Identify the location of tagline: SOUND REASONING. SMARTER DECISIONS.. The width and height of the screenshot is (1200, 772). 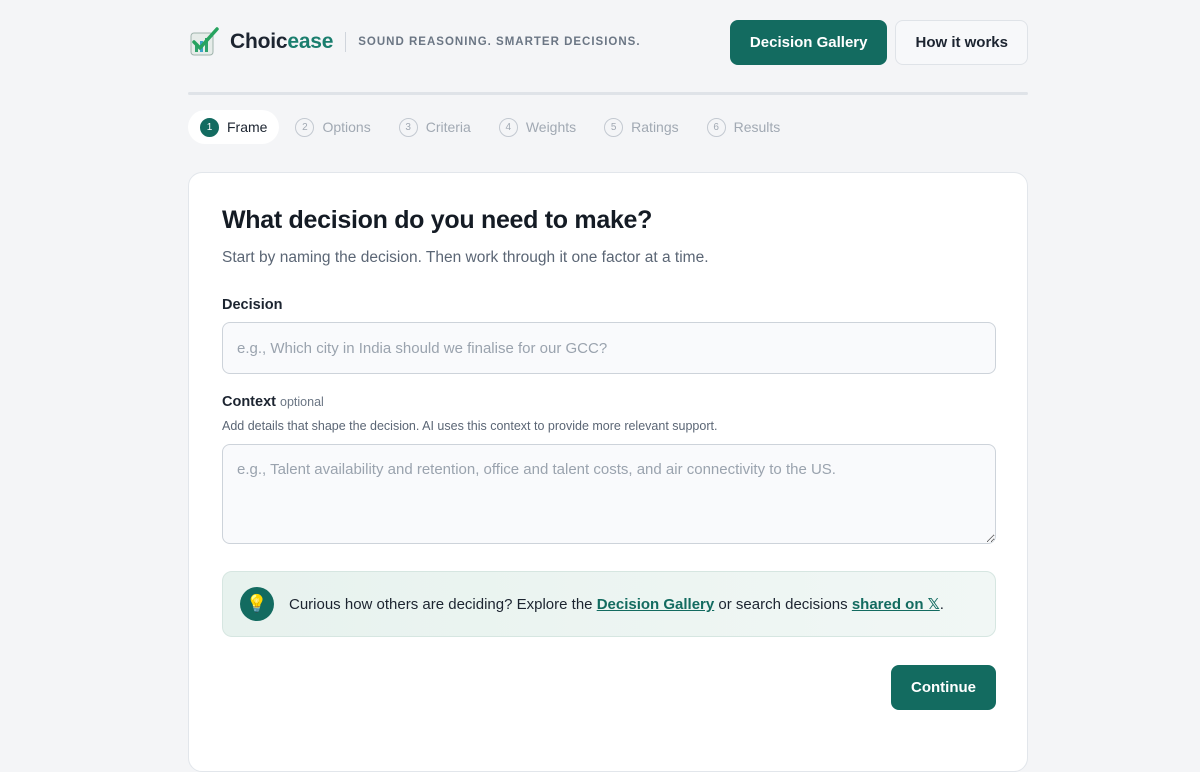
(499, 42).